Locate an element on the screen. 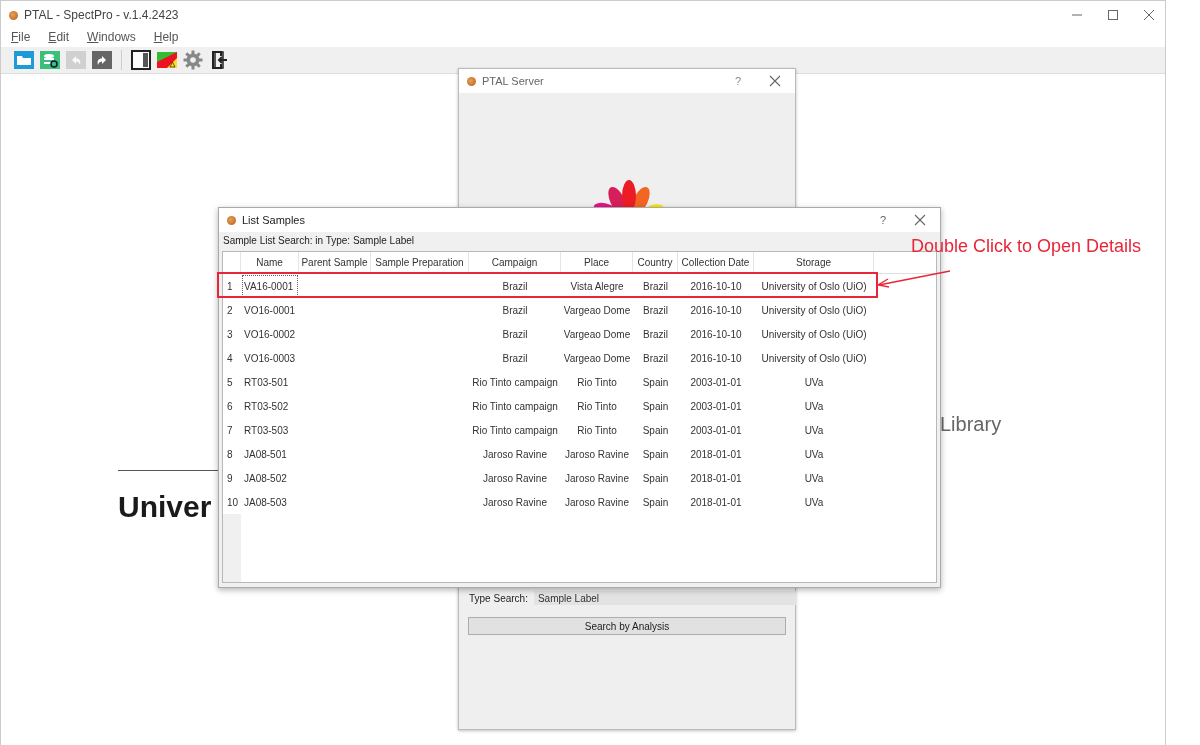 Image resolution: width=1200 pixels, height=745 pixels. row-number: 9 is located at coordinates (230, 478).